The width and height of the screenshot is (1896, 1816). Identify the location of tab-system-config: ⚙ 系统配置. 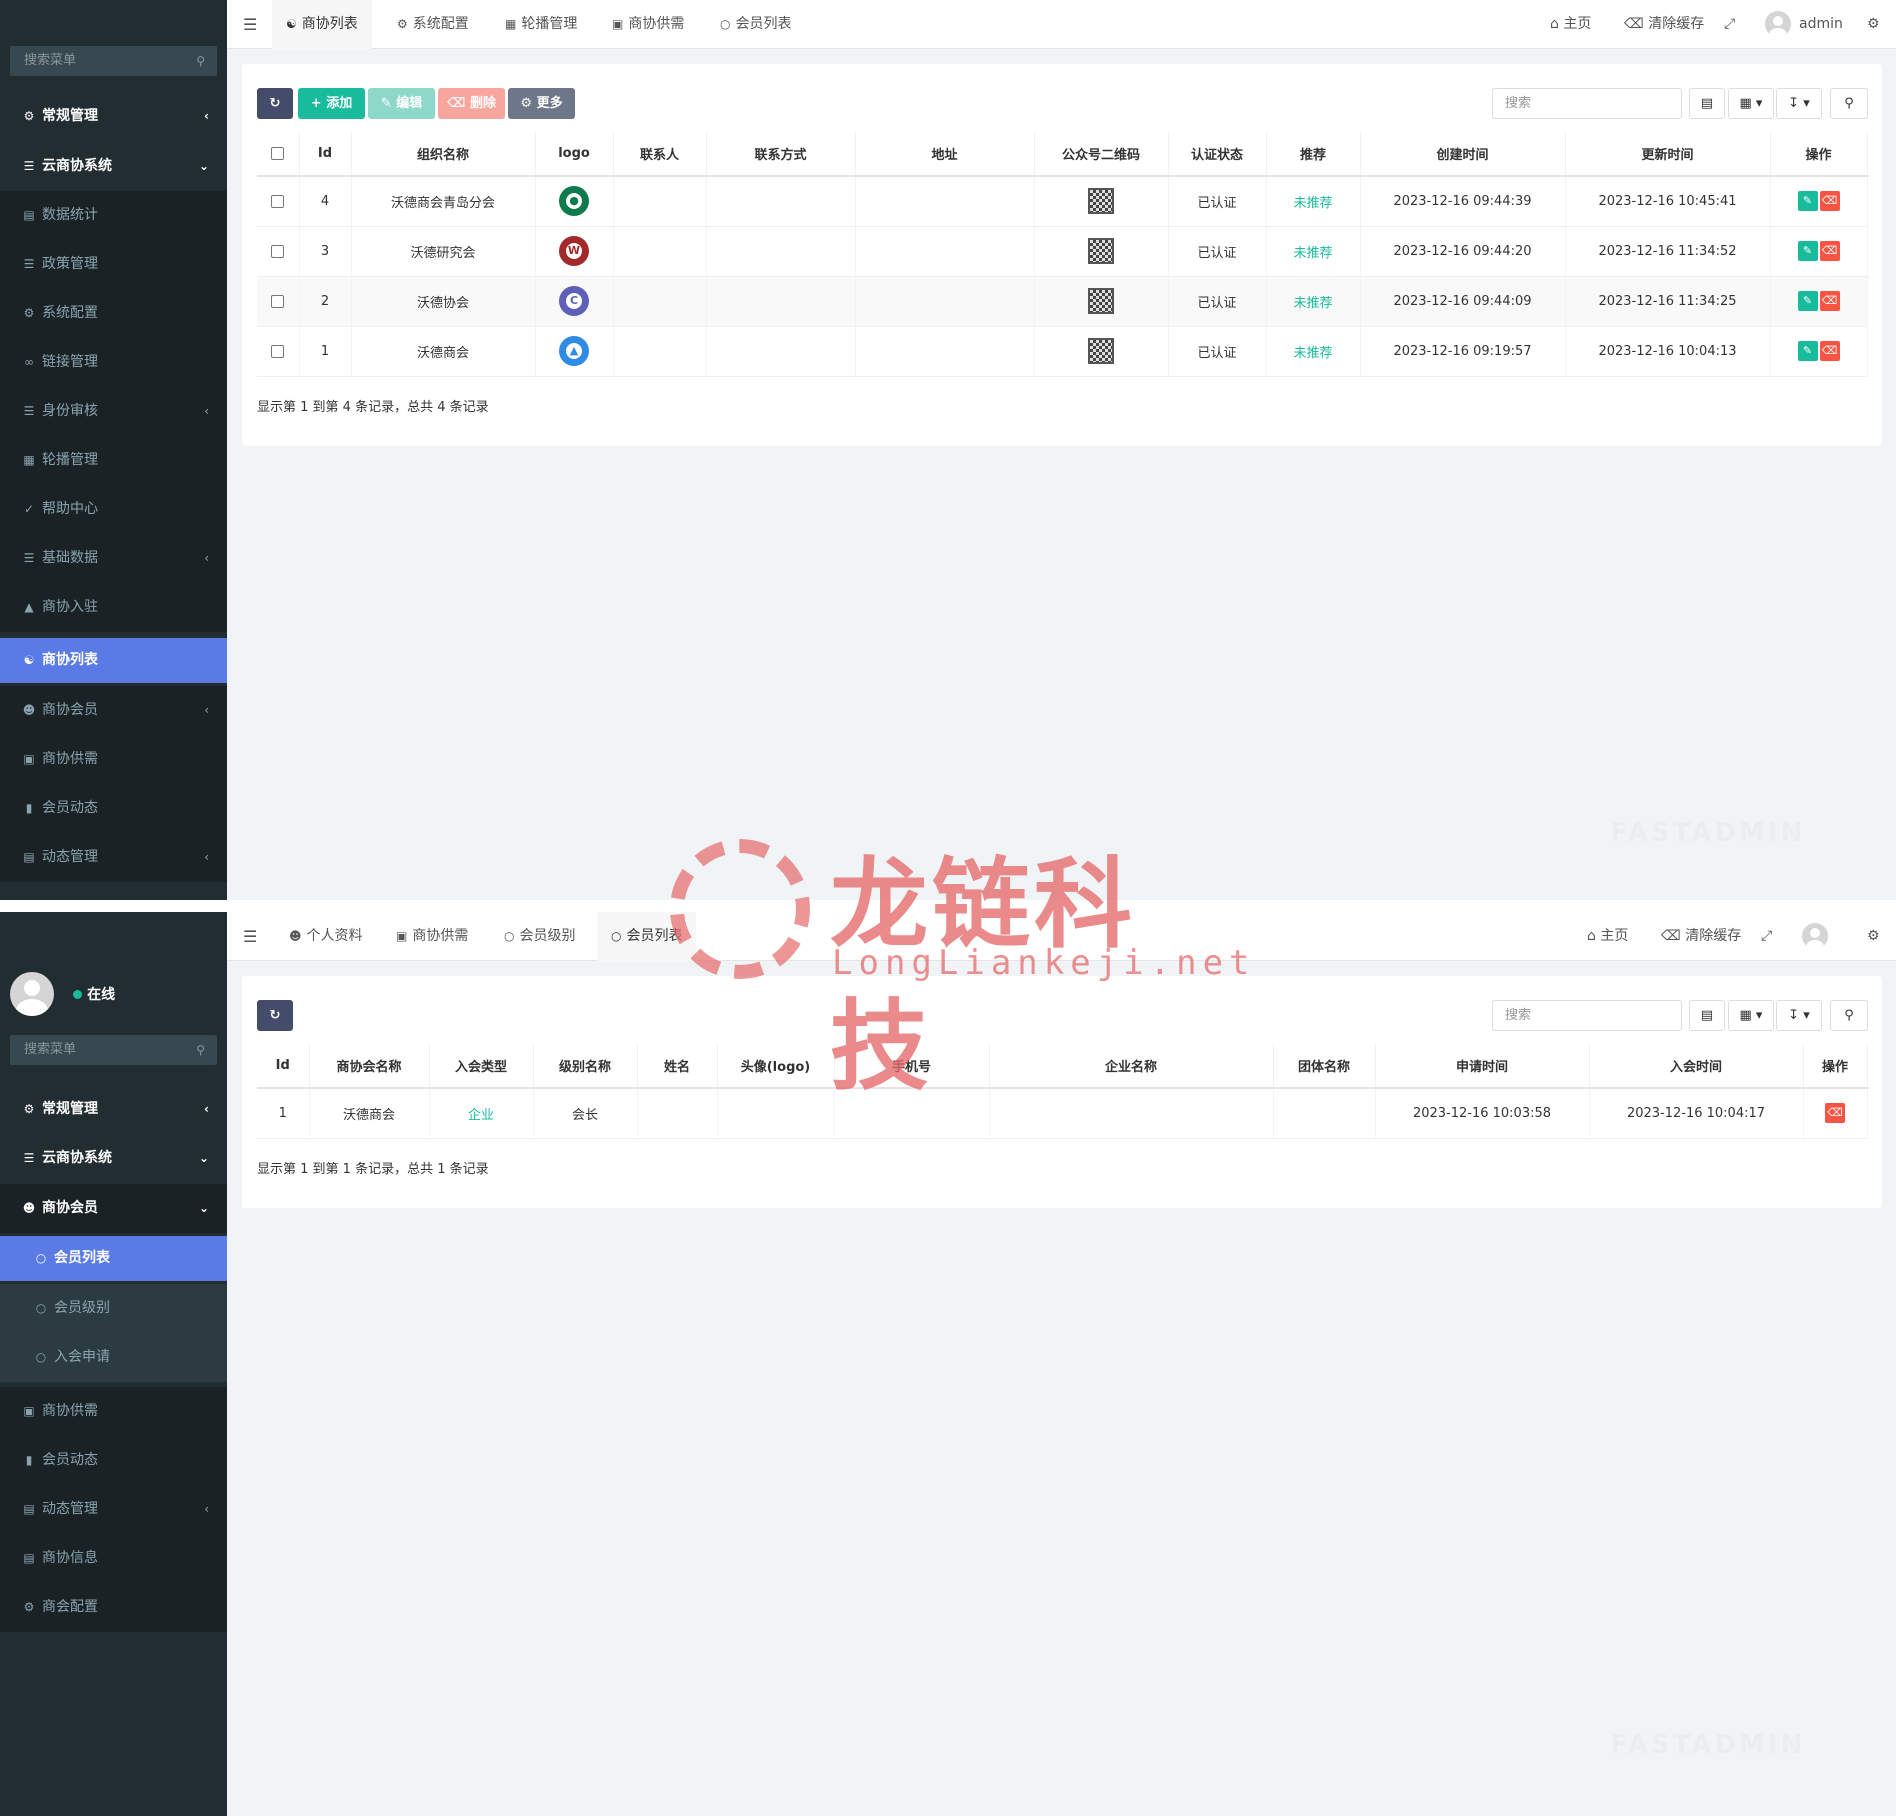
(433, 24).